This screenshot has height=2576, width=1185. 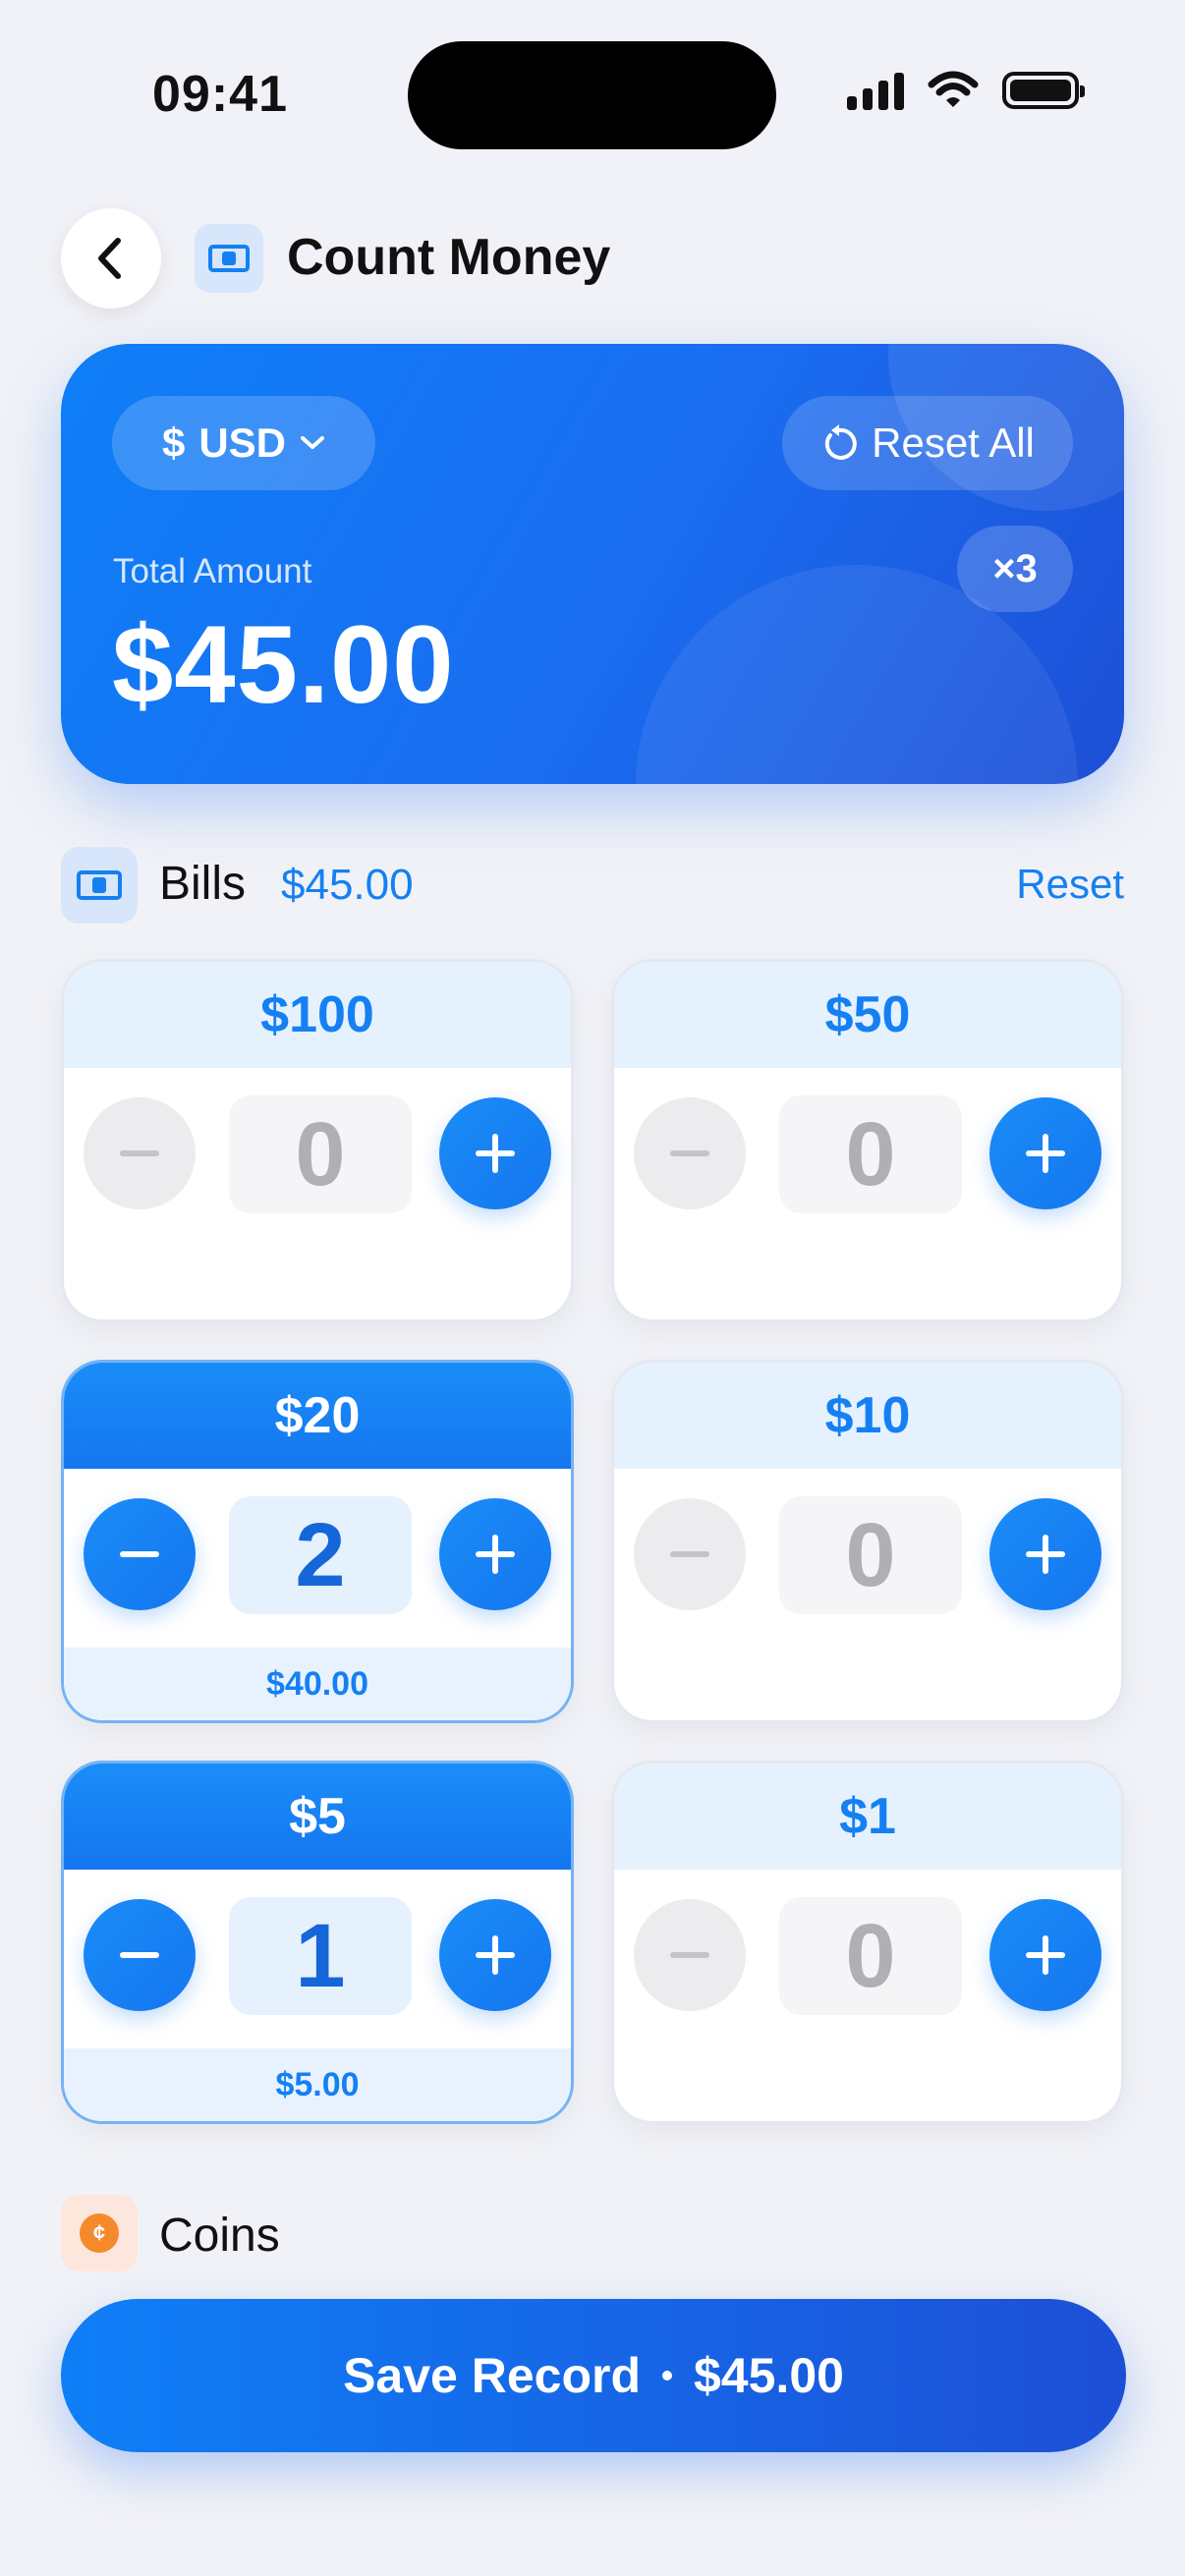 I want to click on multiplier-badge: ×3, so click(x=1015, y=569).